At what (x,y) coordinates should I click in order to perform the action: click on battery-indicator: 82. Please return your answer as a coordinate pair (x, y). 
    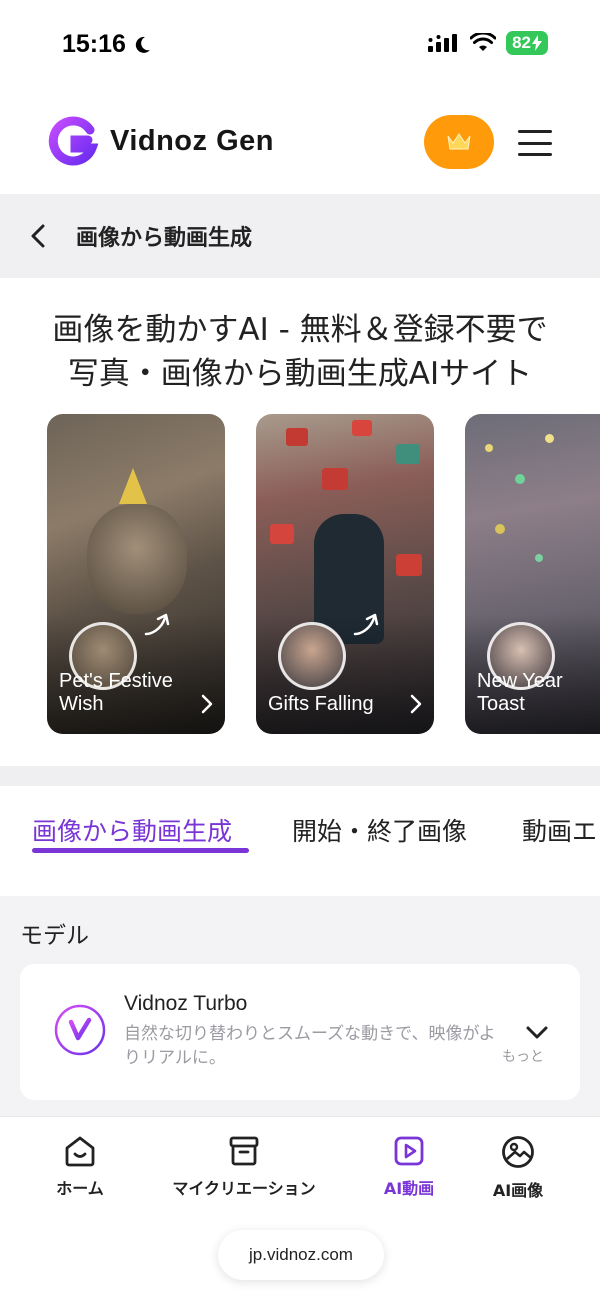
    Looking at the image, I should click on (527, 43).